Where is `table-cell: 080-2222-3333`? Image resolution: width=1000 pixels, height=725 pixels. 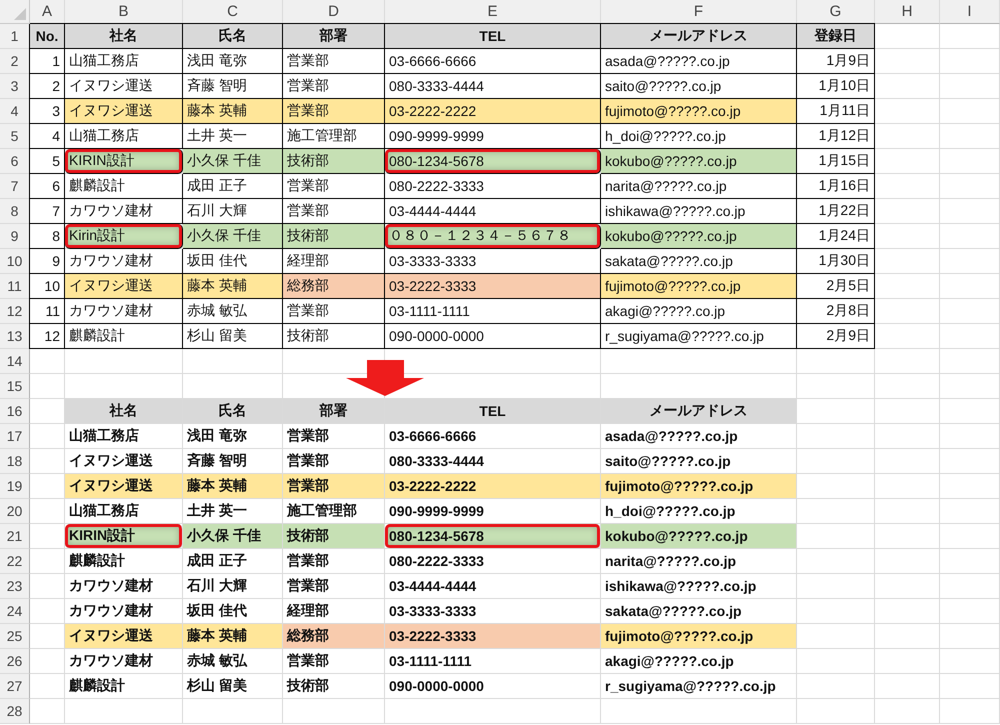 table-cell: 080-2222-3333 is located at coordinates (493, 561).